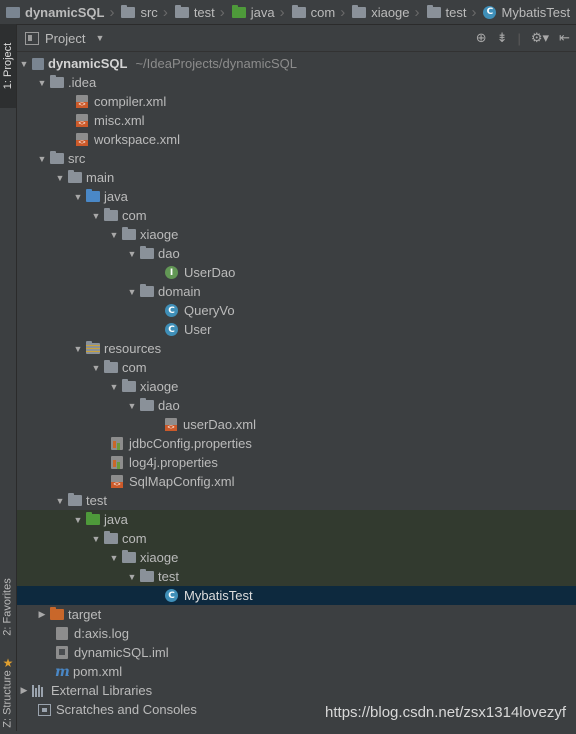 This screenshot has width=576, height=734. Describe the element at coordinates (93, 195) in the screenshot. I see `source-folder-icon` at that location.